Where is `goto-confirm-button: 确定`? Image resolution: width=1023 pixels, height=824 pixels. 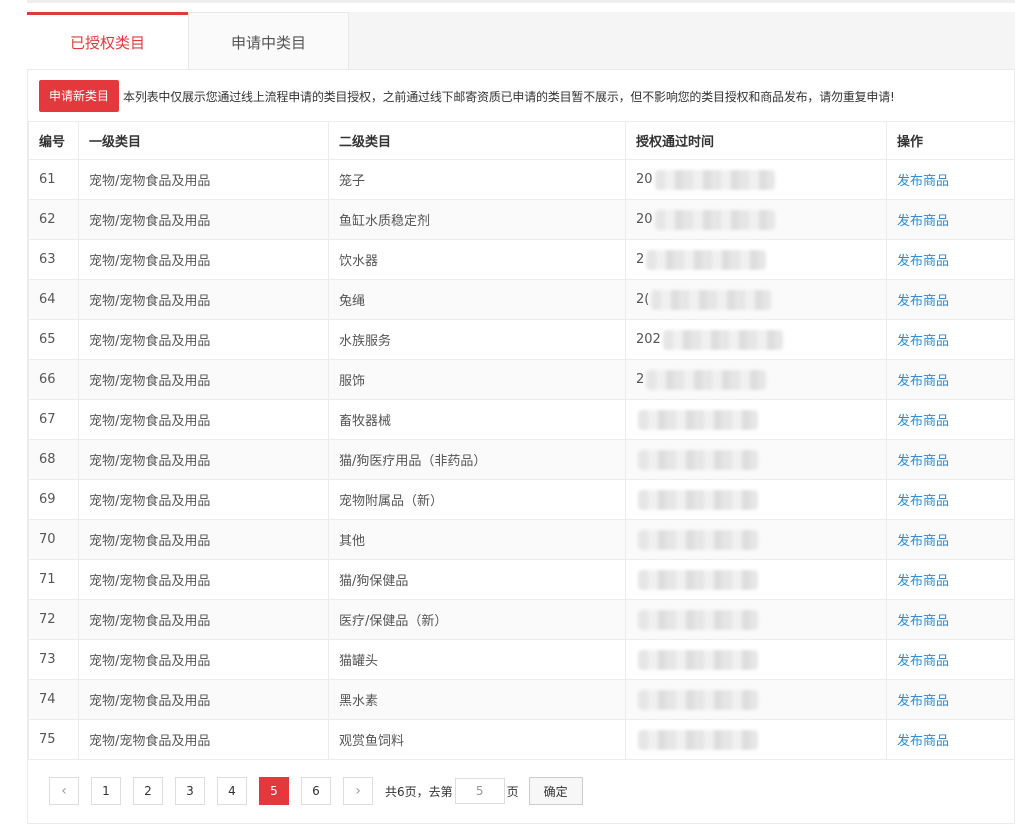
goto-confirm-button: 确定 is located at coordinates (555, 791).